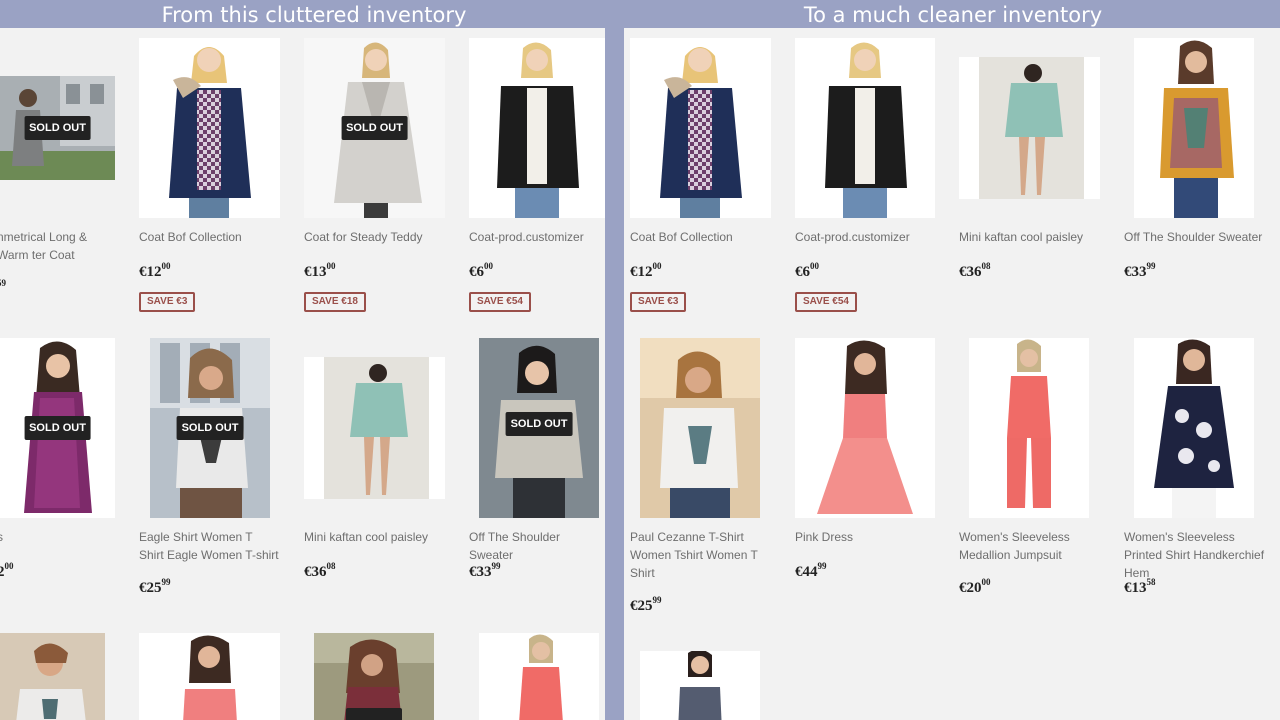  I want to click on product-name: Coat for Steady Teddy, so click(374, 237).